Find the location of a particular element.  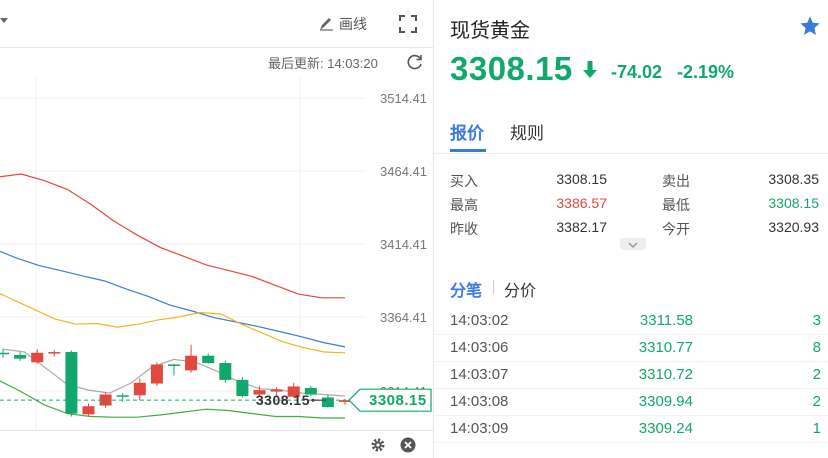

list-item: 14:03:07 3310.72 2 is located at coordinates (631, 375).